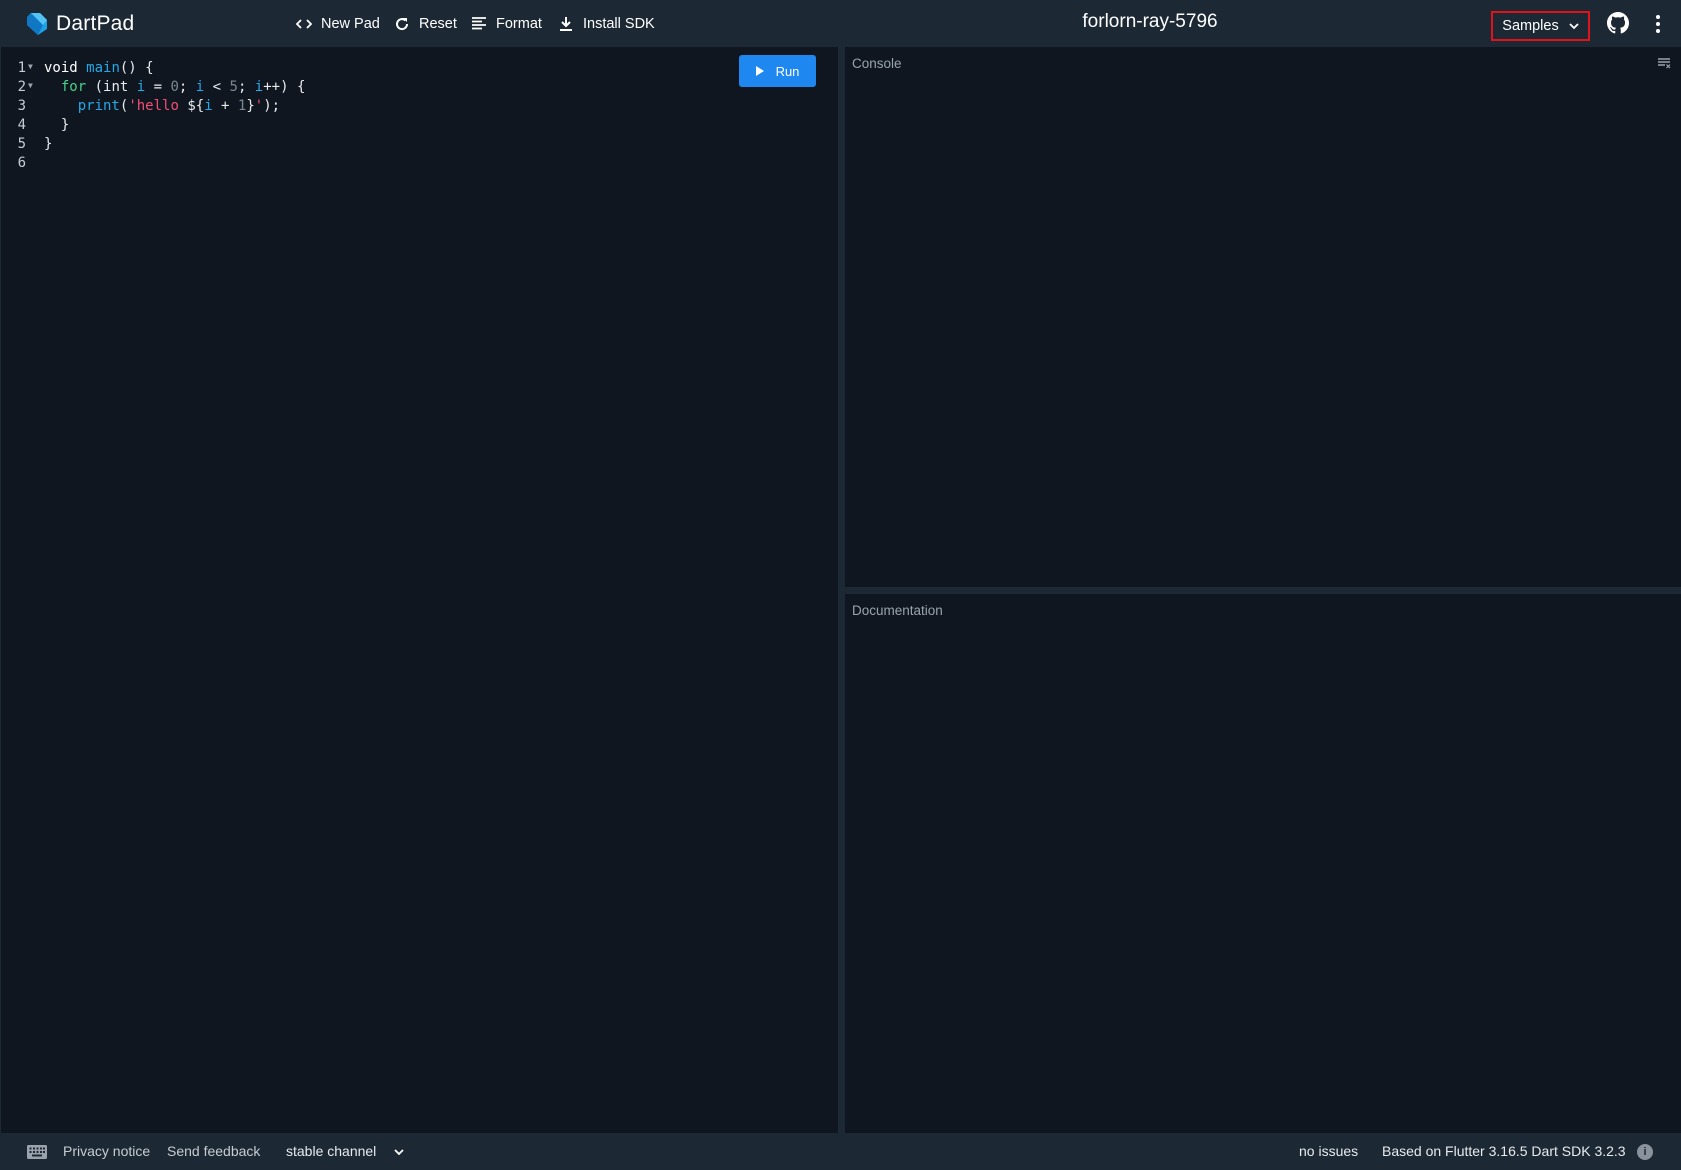  Describe the element at coordinates (350, 24) in the screenshot. I see `new-pad-label: New Pad` at that location.